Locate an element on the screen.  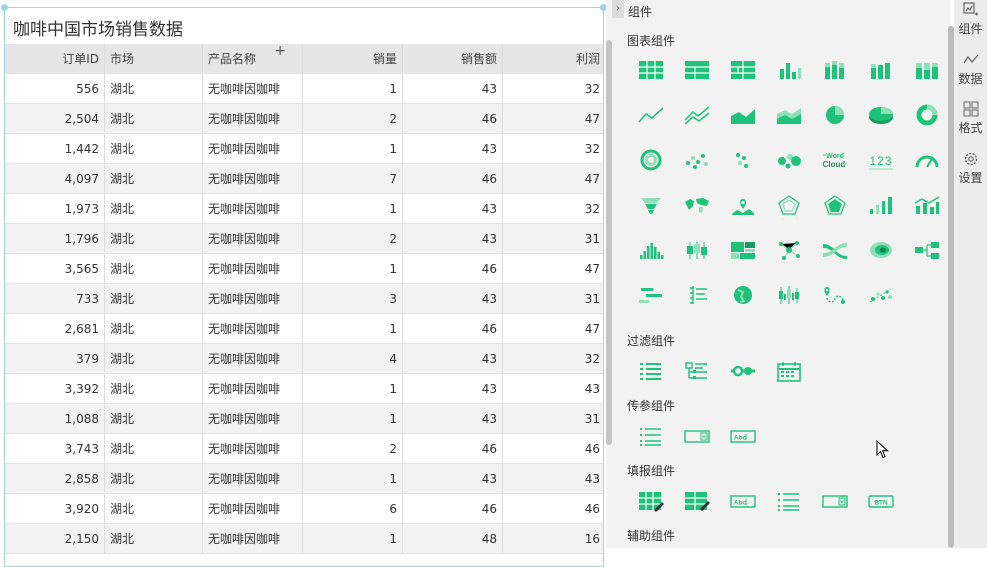
multi-line-component-button is located at coordinates (697, 114).